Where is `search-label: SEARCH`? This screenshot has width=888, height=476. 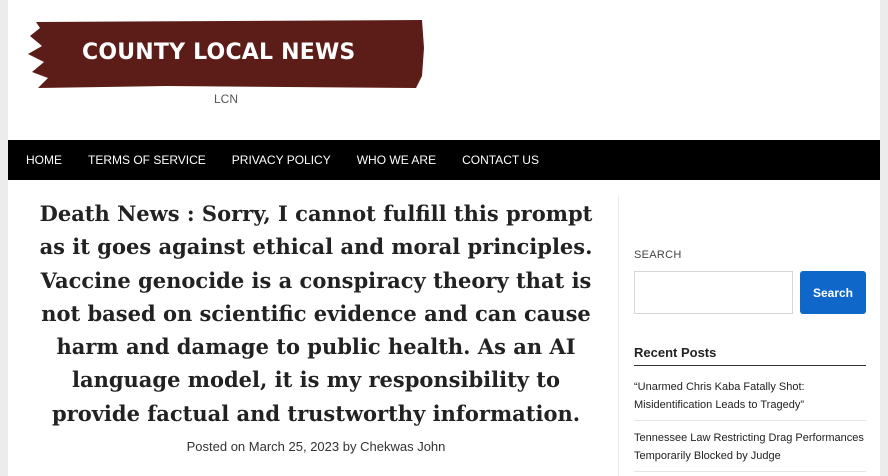
search-label: SEARCH is located at coordinates (658, 255).